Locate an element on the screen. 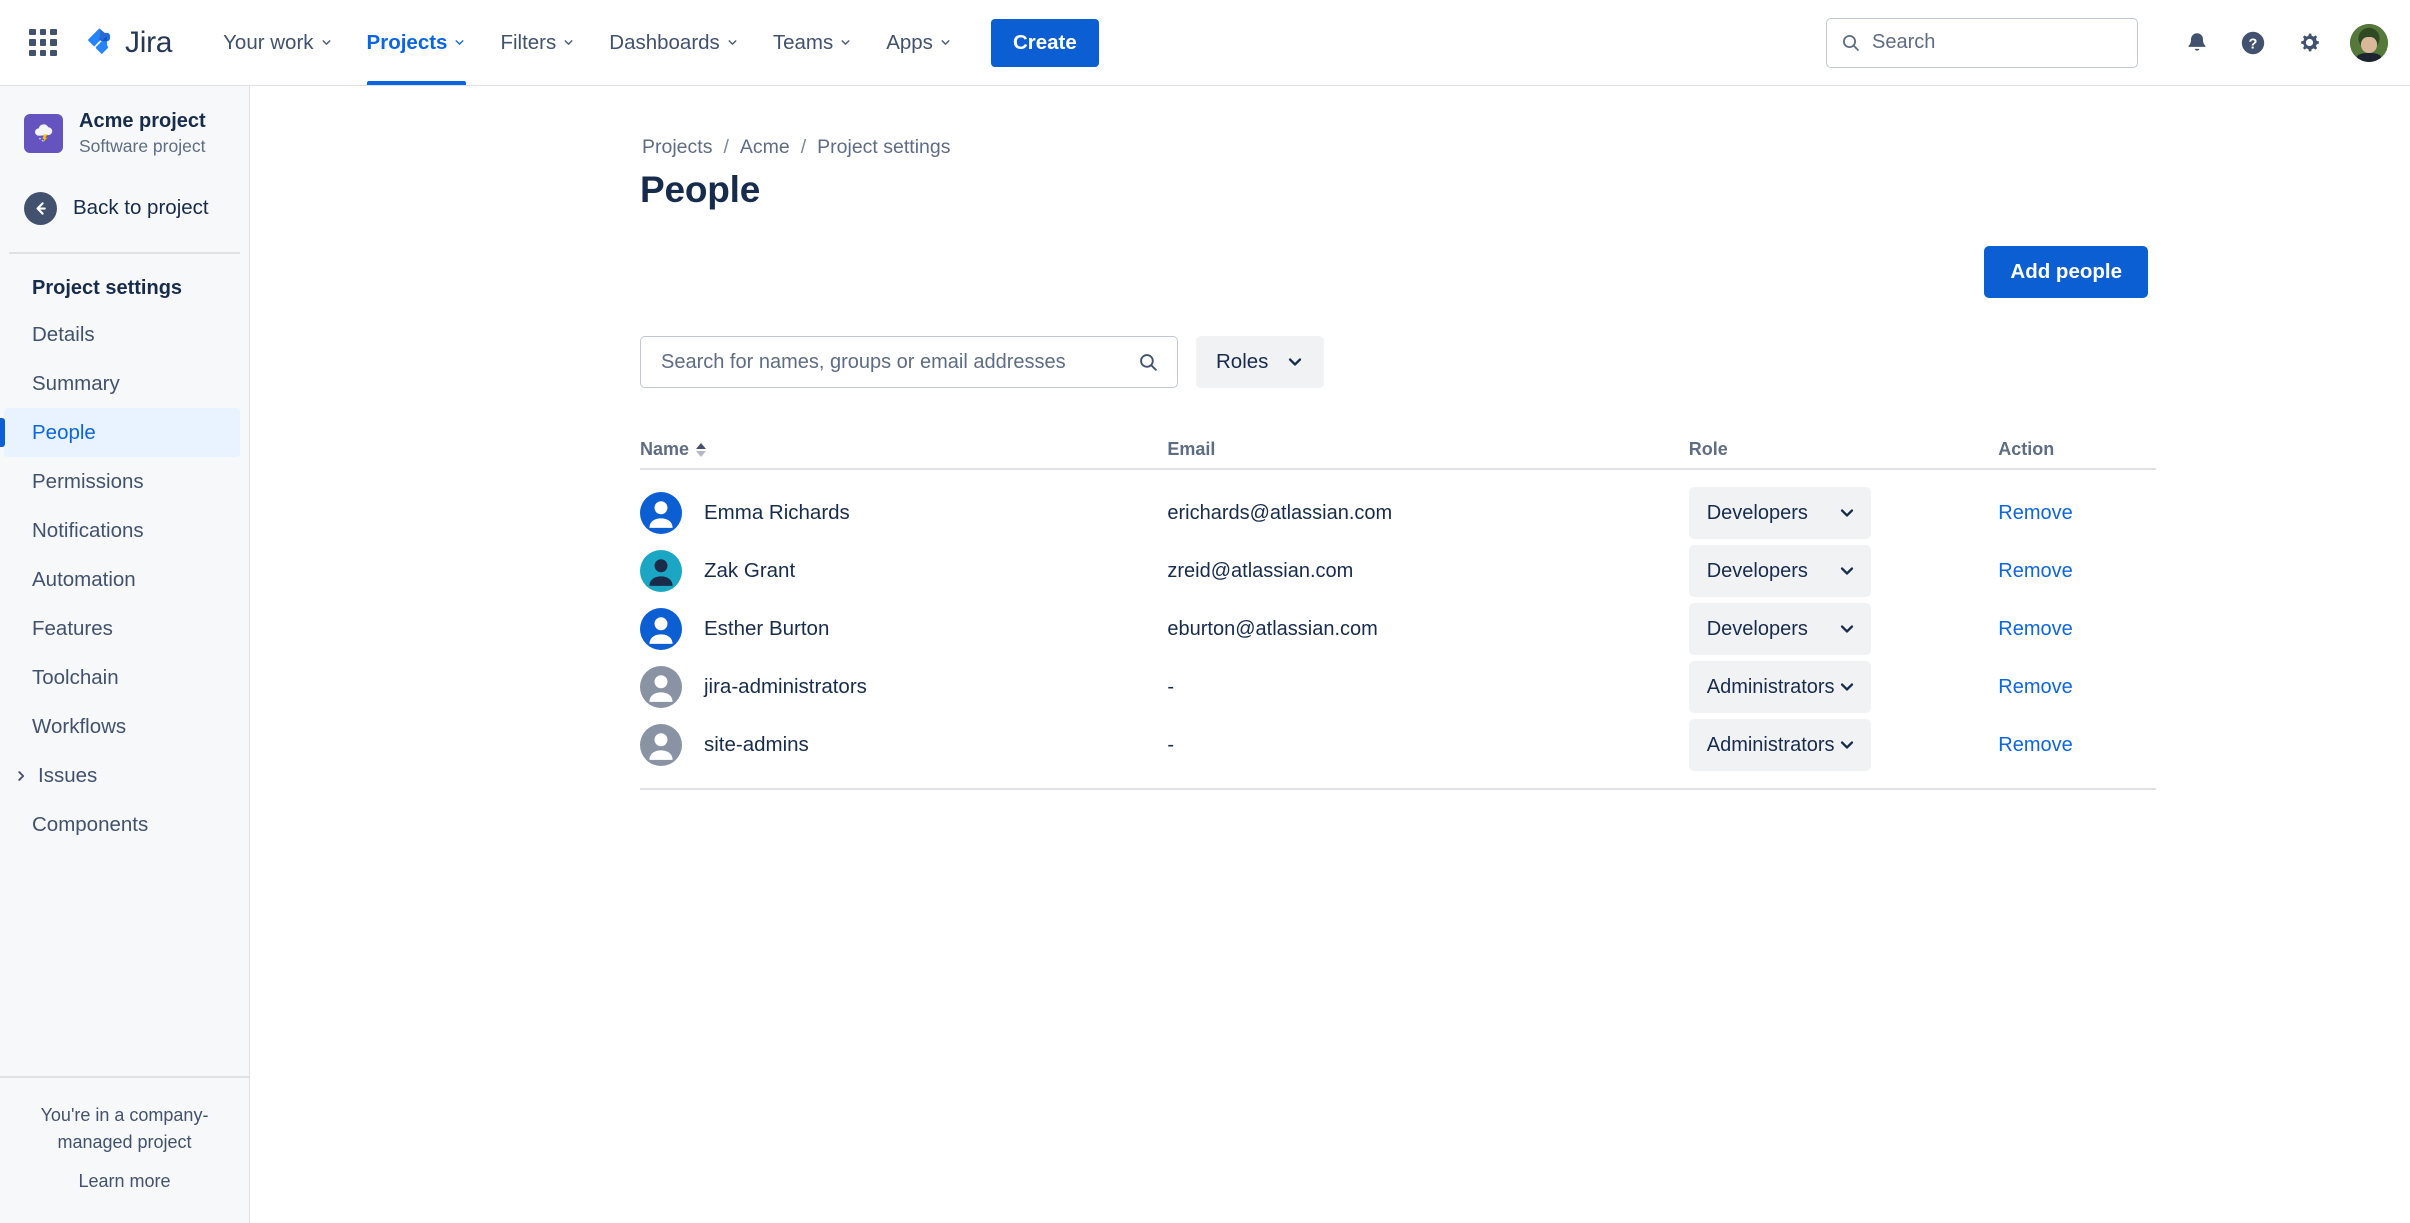  nav-item-label: Apps is located at coordinates (909, 42).